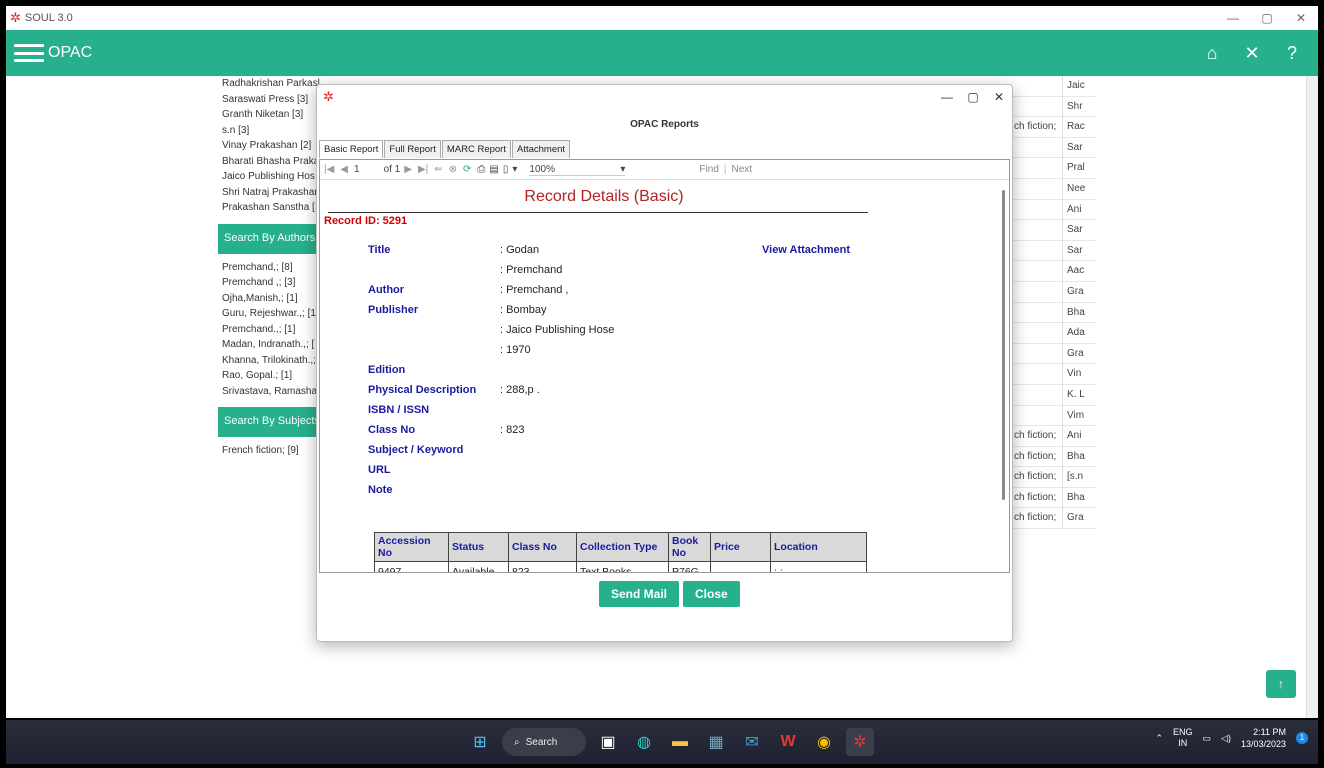 The width and height of the screenshot is (1324, 768). What do you see at coordinates (711, 594) in the screenshot?
I see `close-button: Close` at bounding box center [711, 594].